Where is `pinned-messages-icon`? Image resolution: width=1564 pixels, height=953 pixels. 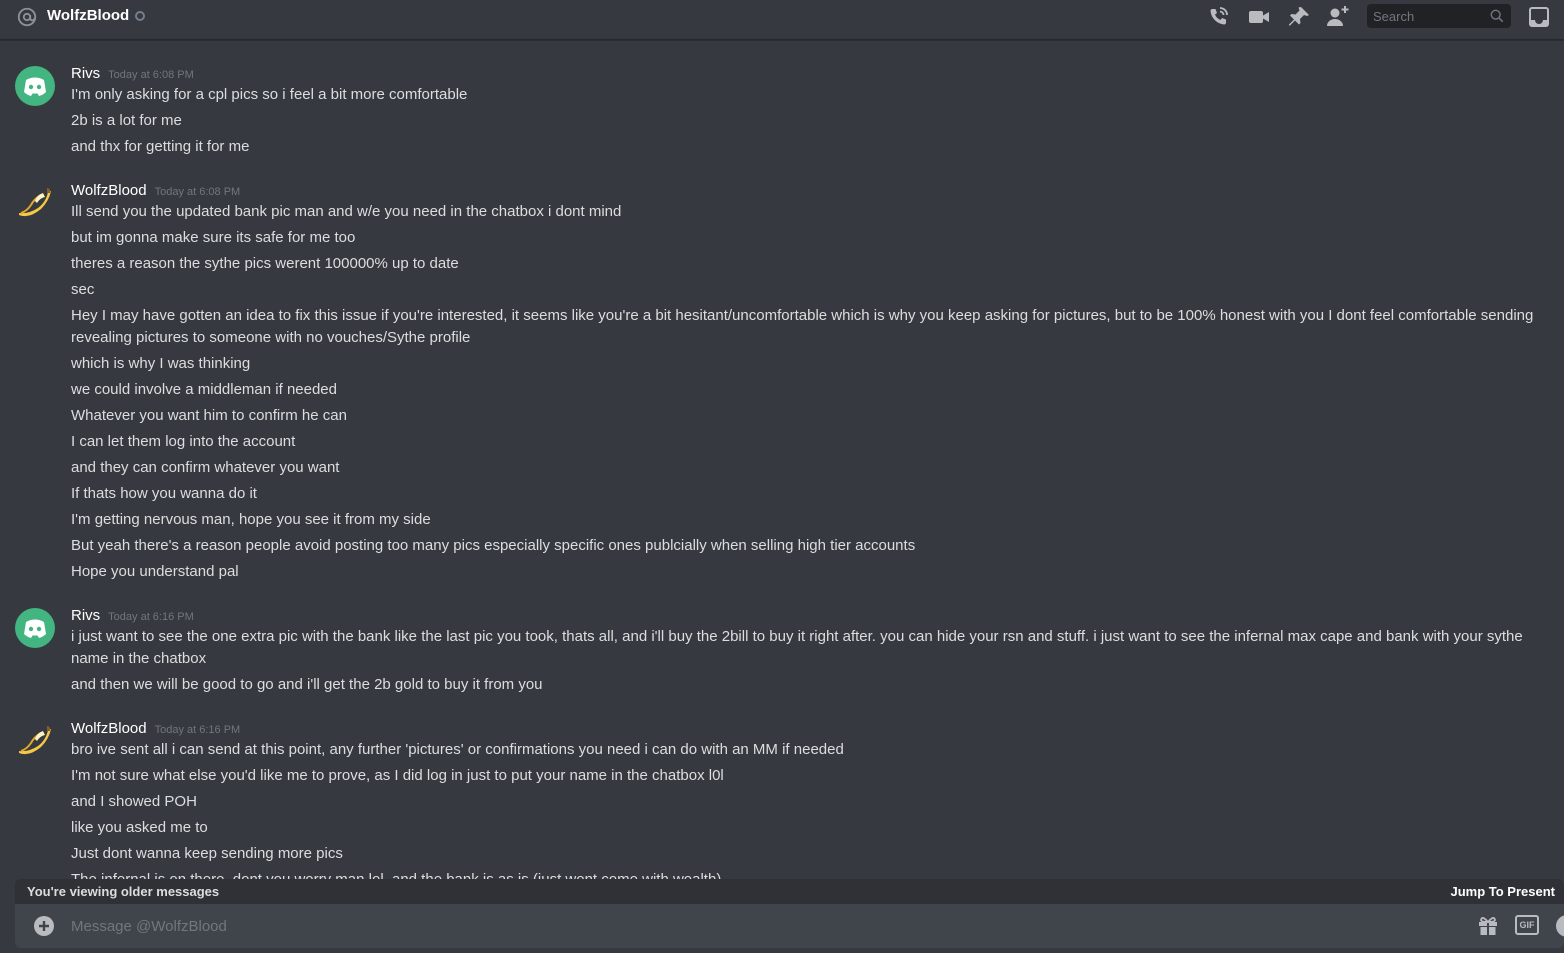
pinned-messages-icon is located at coordinates (1299, 17).